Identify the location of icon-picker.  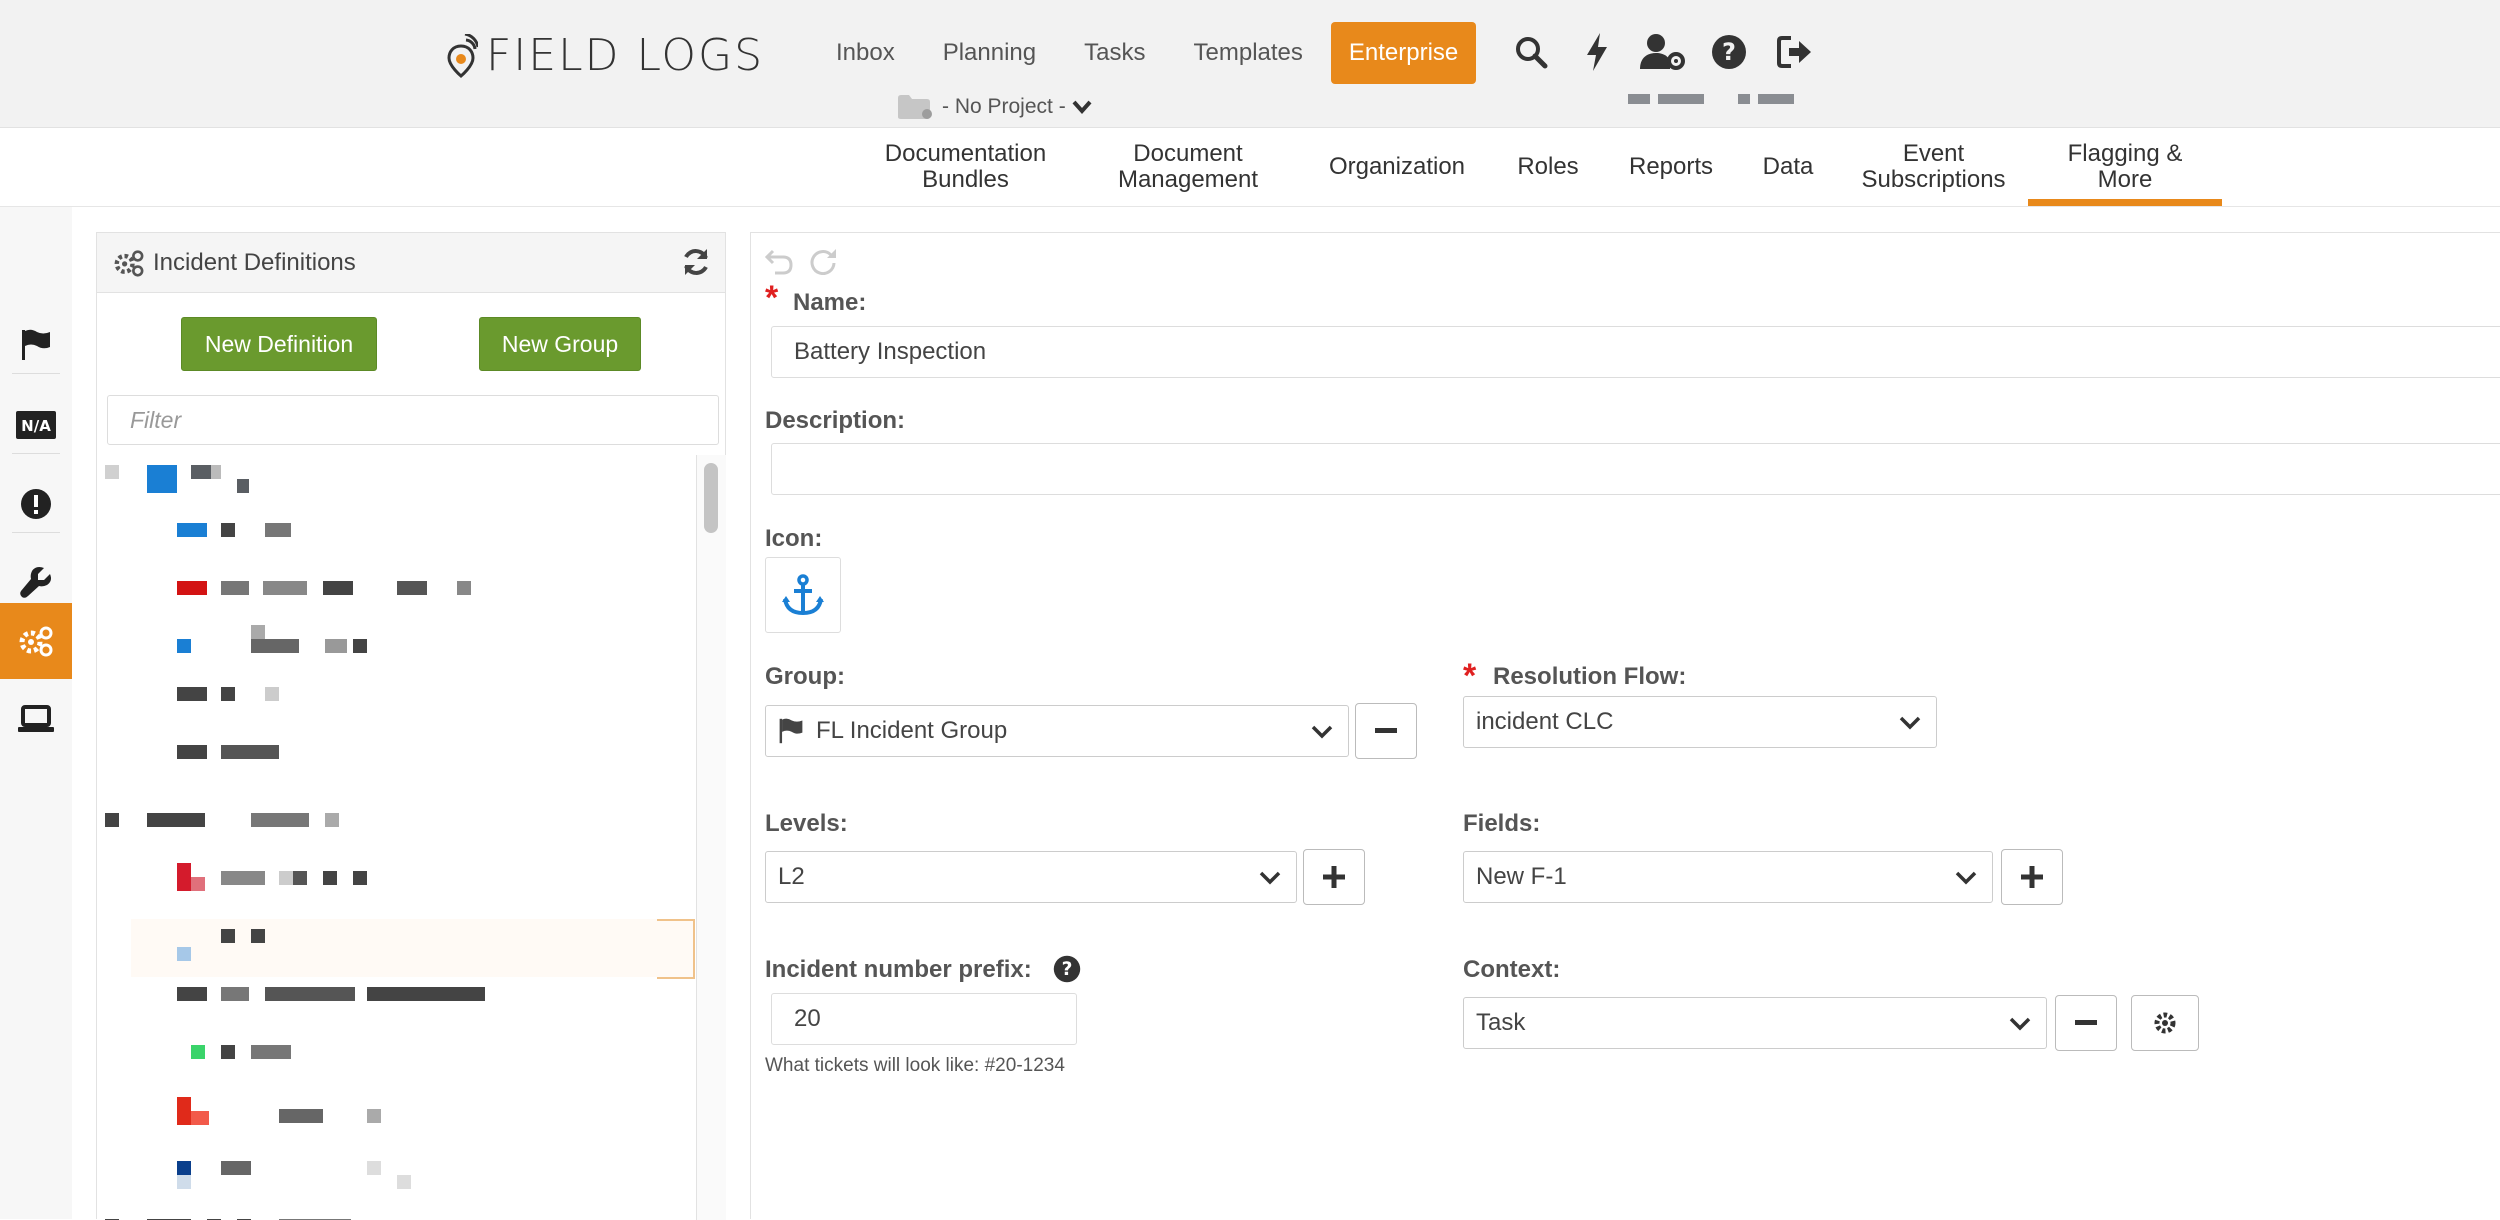
(803, 595).